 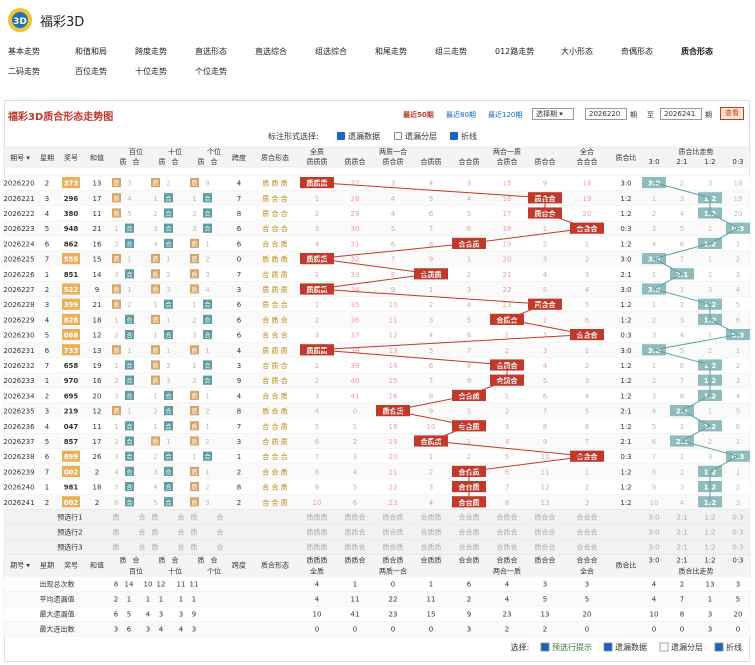 I want to click on period-number: 2026240, so click(x=18, y=488).